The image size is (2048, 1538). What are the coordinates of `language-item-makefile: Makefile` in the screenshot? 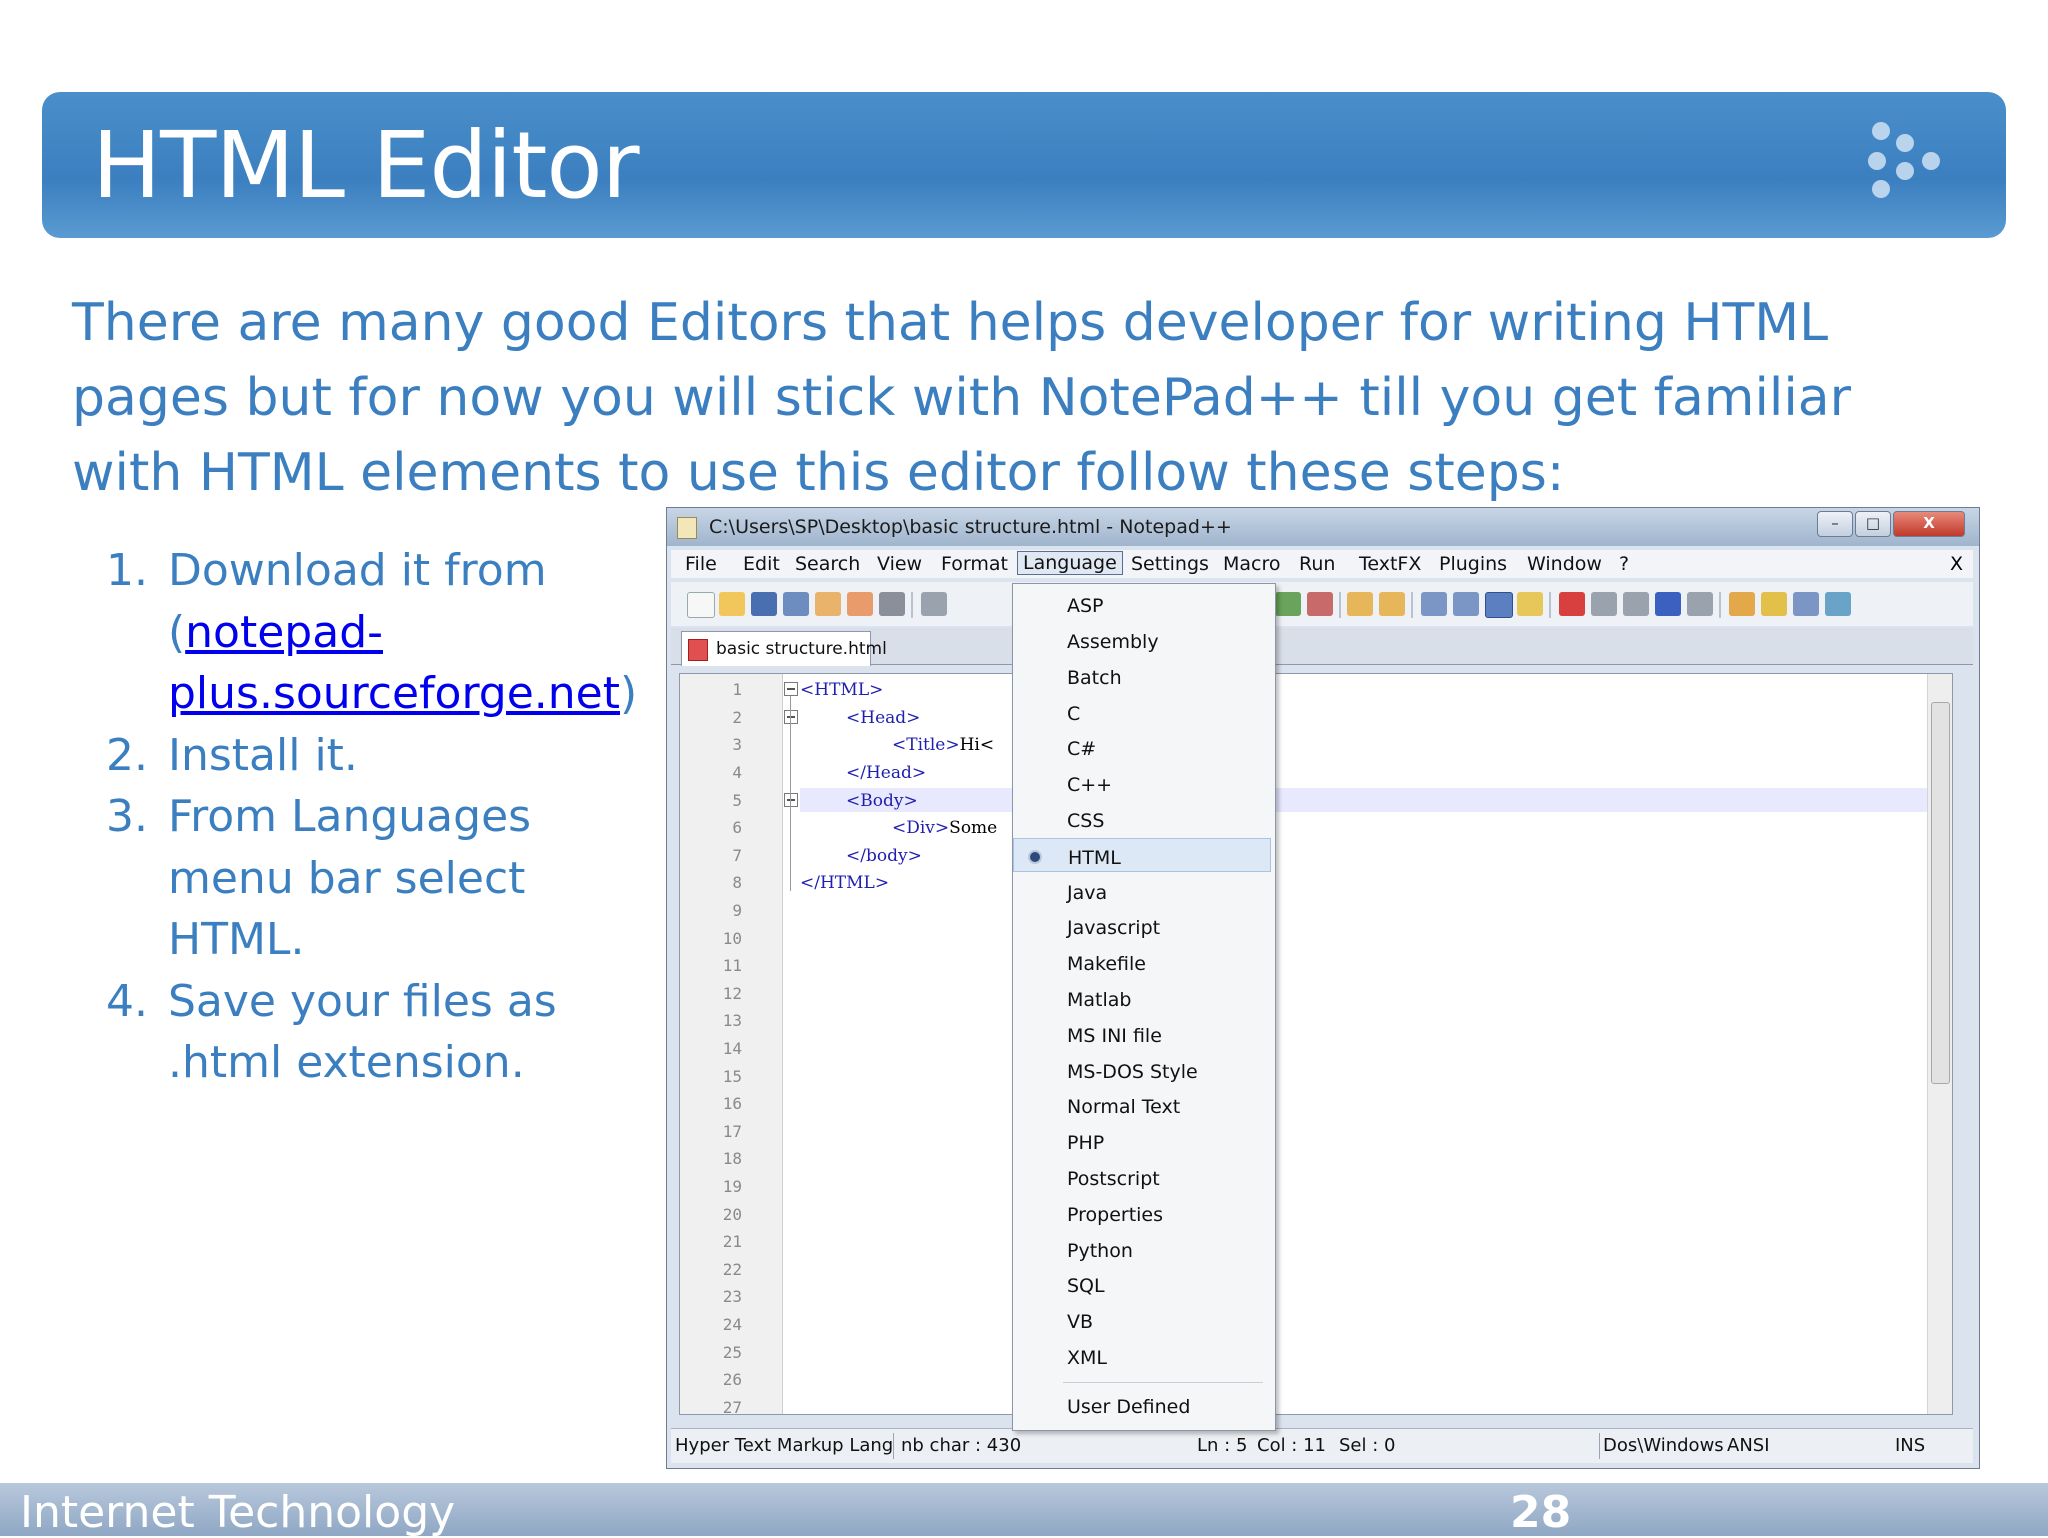 It's located at (1142, 962).